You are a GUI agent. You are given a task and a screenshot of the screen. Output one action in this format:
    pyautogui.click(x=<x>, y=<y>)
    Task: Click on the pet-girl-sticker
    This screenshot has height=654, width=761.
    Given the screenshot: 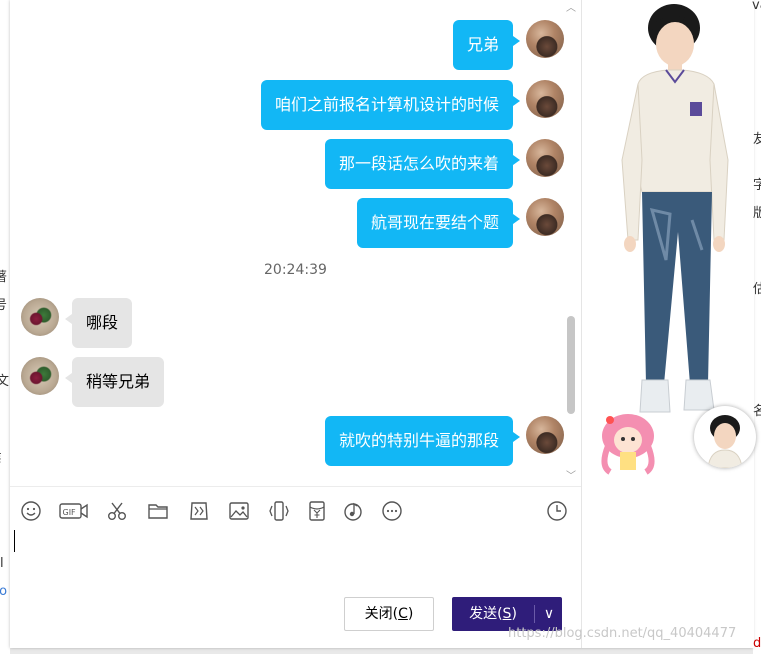 What is the action you would take?
    pyautogui.click(x=628, y=442)
    